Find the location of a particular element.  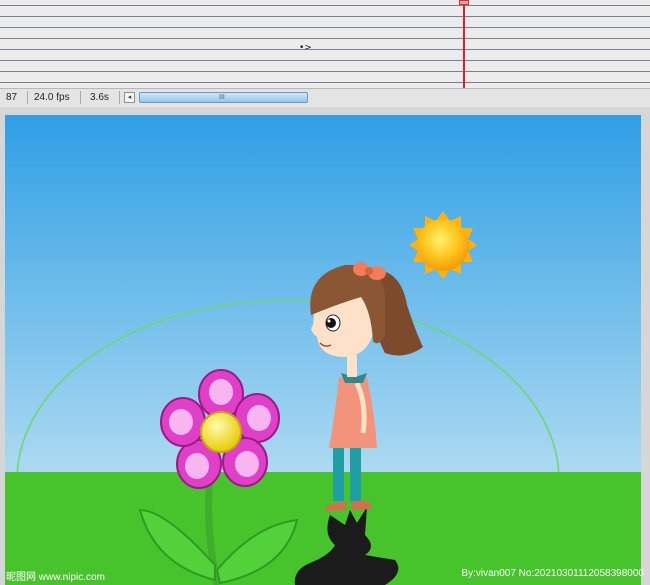

playhead-handle is located at coordinates (464, 2).